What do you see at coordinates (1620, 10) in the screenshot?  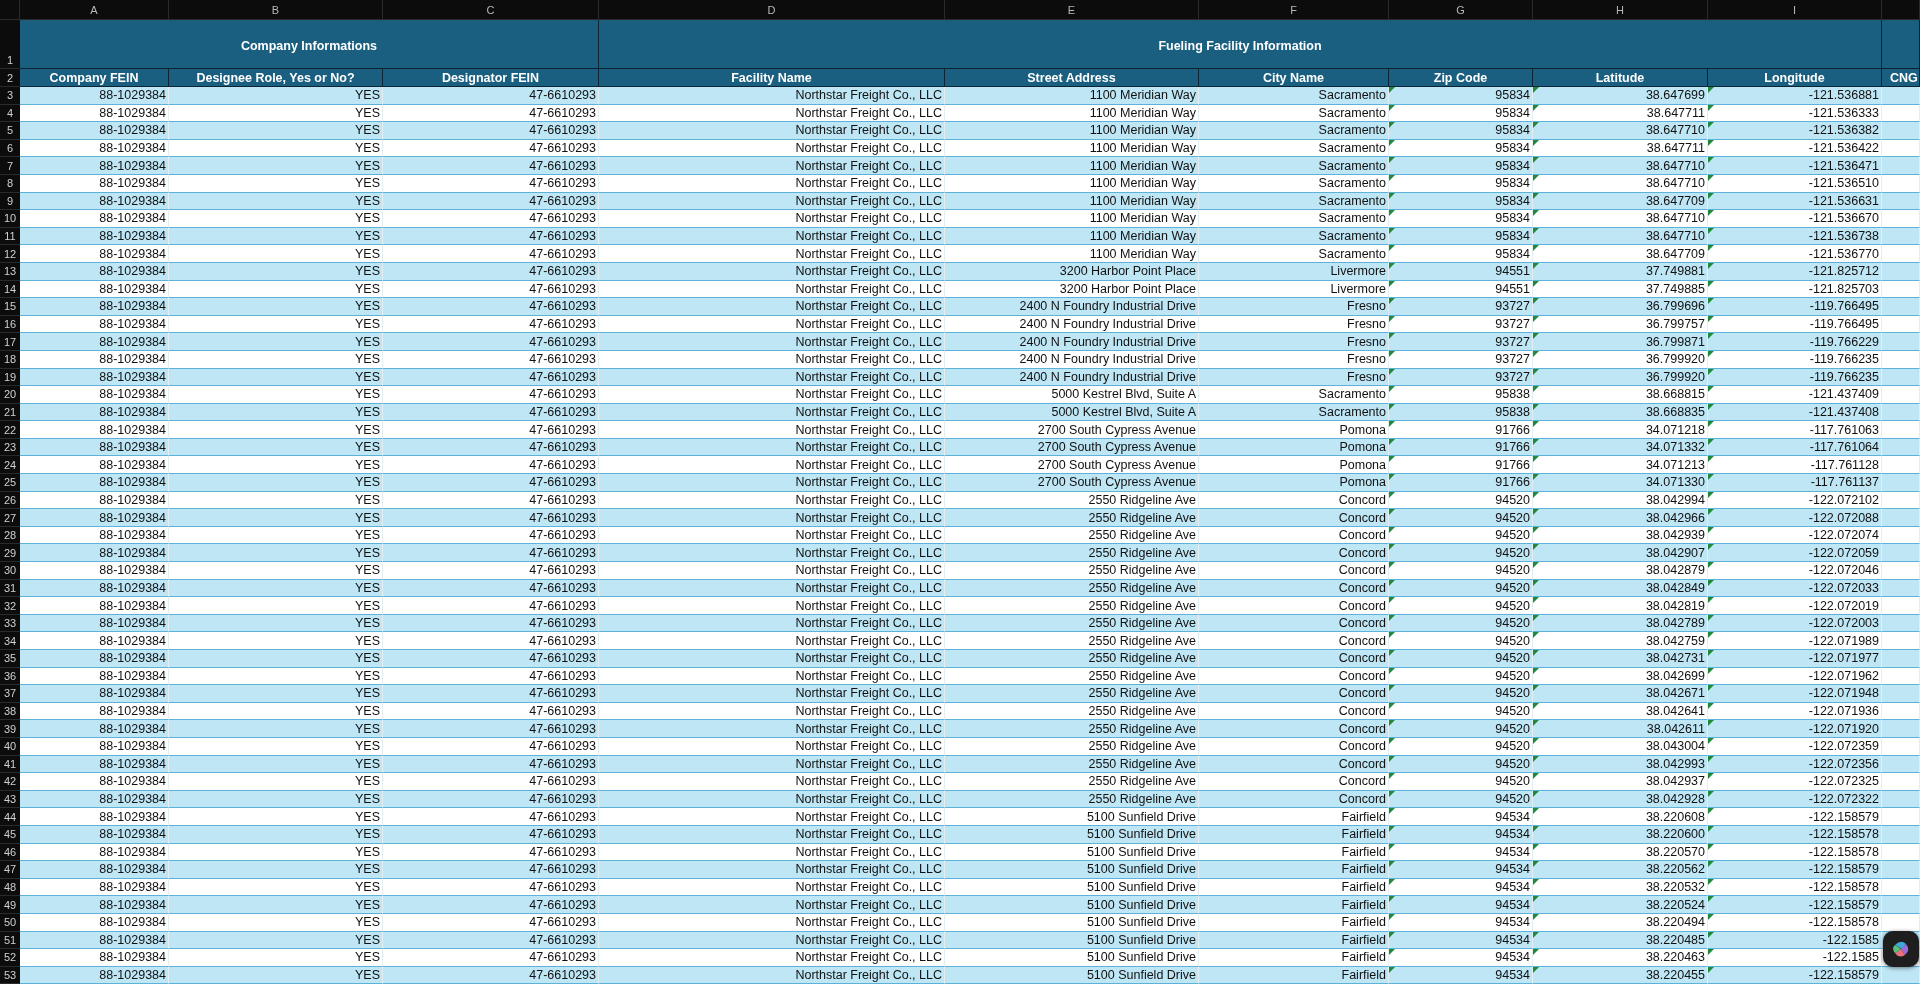 I see `column-letter: H` at bounding box center [1620, 10].